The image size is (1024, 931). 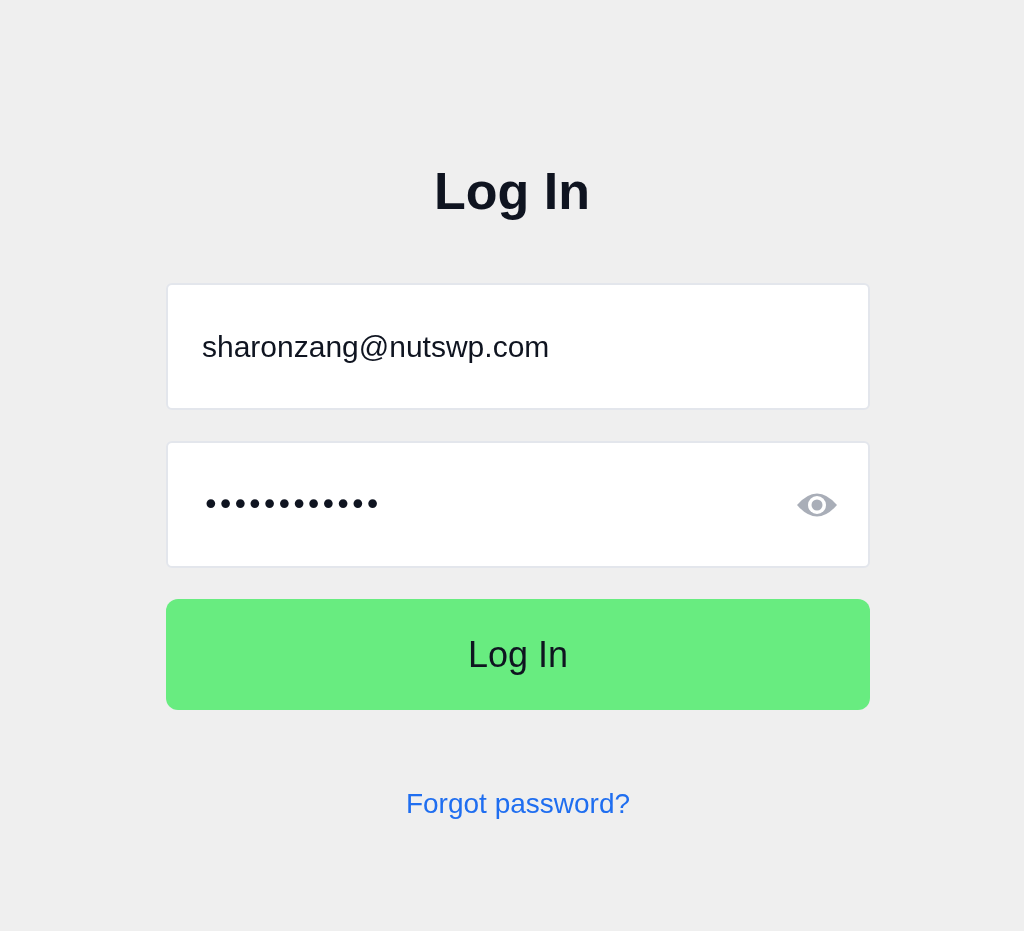 What do you see at coordinates (518, 504) in the screenshot?
I see `password-field: ••••••••••••` at bounding box center [518, 504].